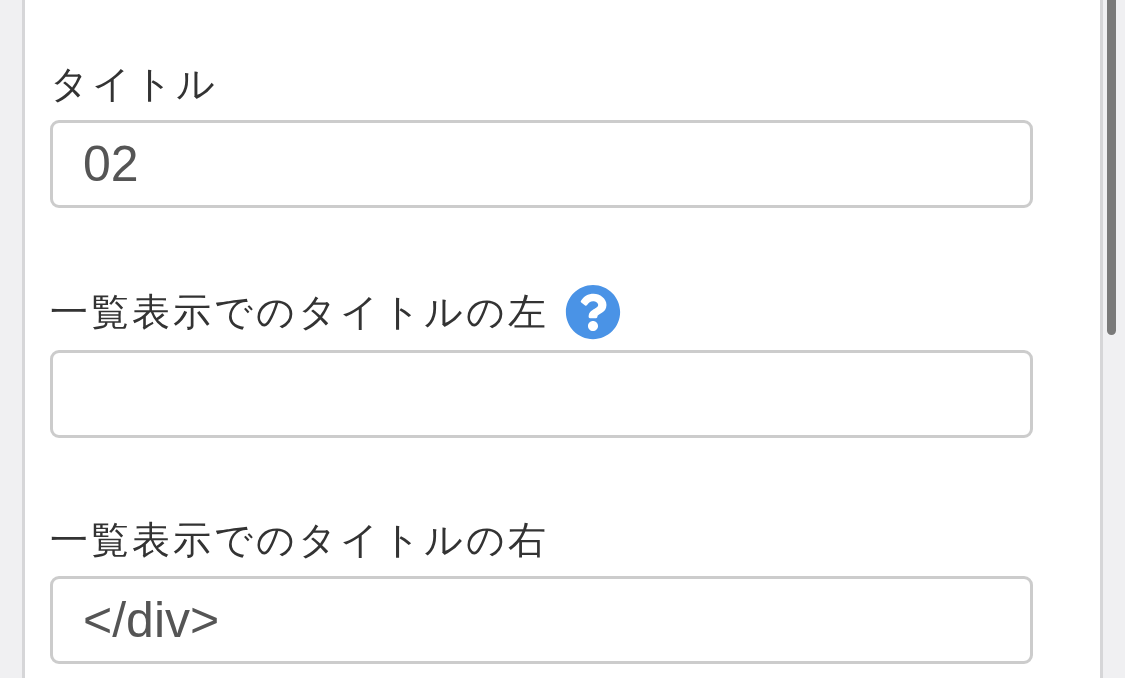 Image resolution: width=1125 pixels, height=678 pixels. Describe the element at coordinates (541, 164) in the screenshot. I see `input-field: 02` at that location.